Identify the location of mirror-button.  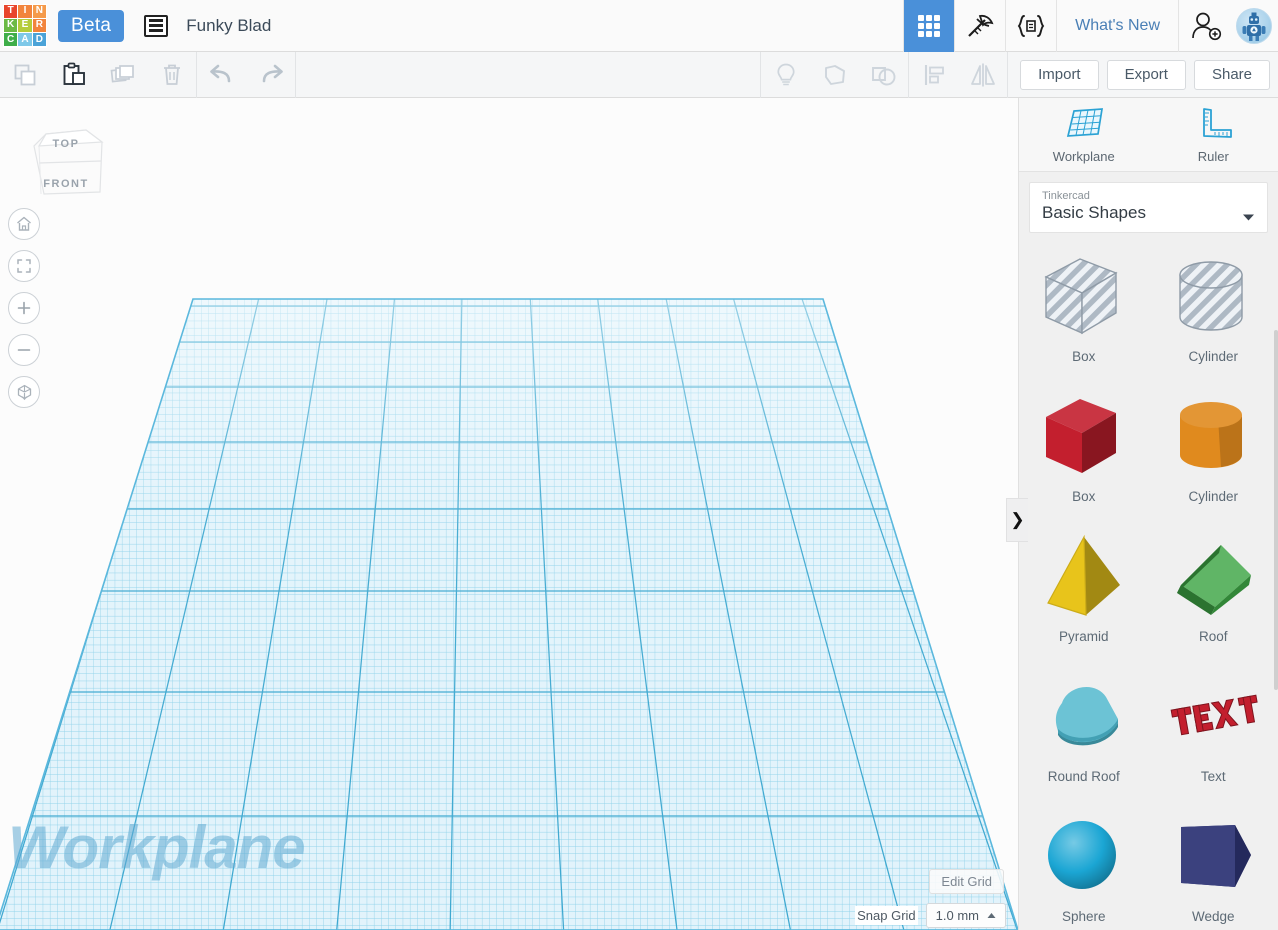
(982, 75).